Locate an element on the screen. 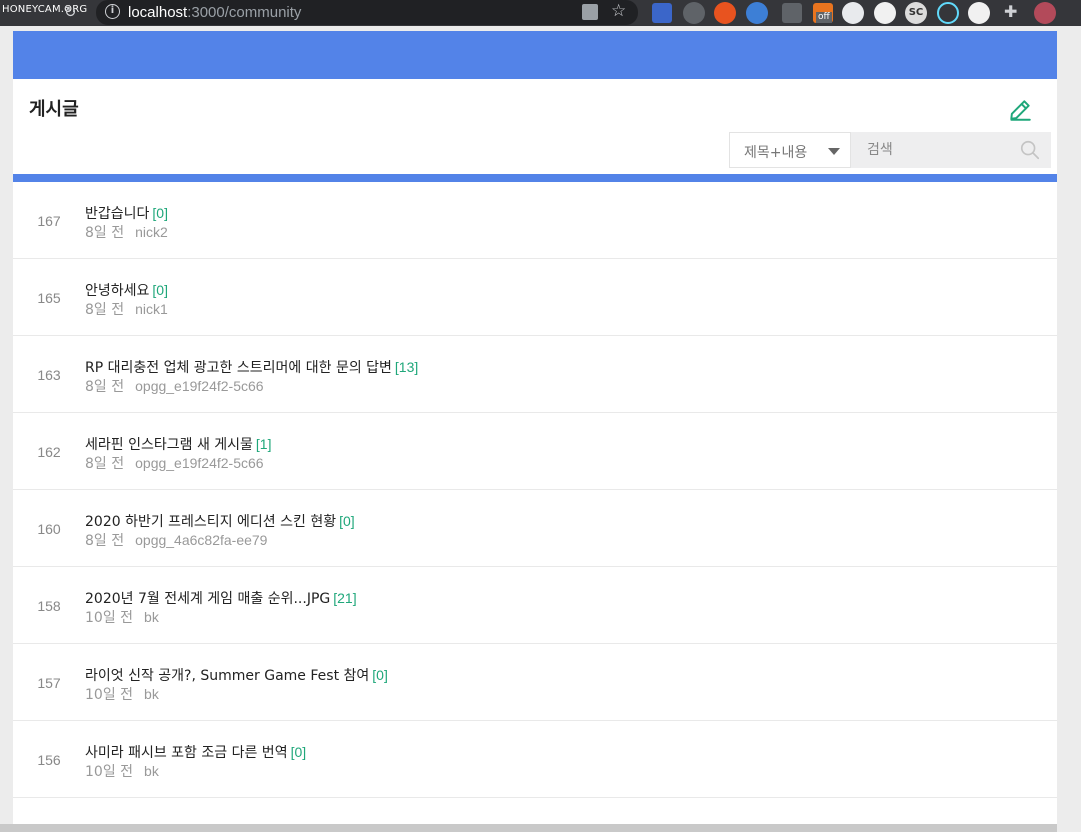 The height and width of the screenshot is (832, 1081). comment-count: [13] is located at coordinates (406, 367).